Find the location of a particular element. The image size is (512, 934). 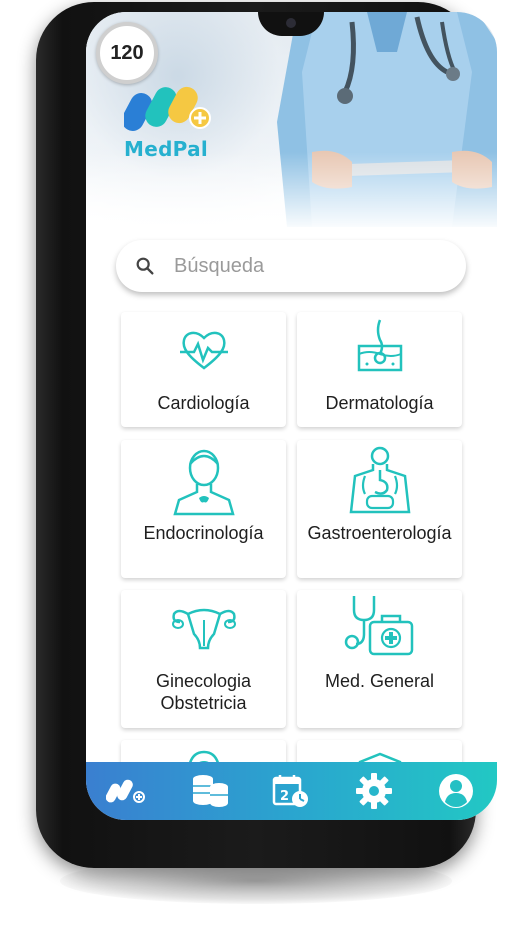

specialty-card-dermatologia: Dermatología is located at coordinates (379, 369).